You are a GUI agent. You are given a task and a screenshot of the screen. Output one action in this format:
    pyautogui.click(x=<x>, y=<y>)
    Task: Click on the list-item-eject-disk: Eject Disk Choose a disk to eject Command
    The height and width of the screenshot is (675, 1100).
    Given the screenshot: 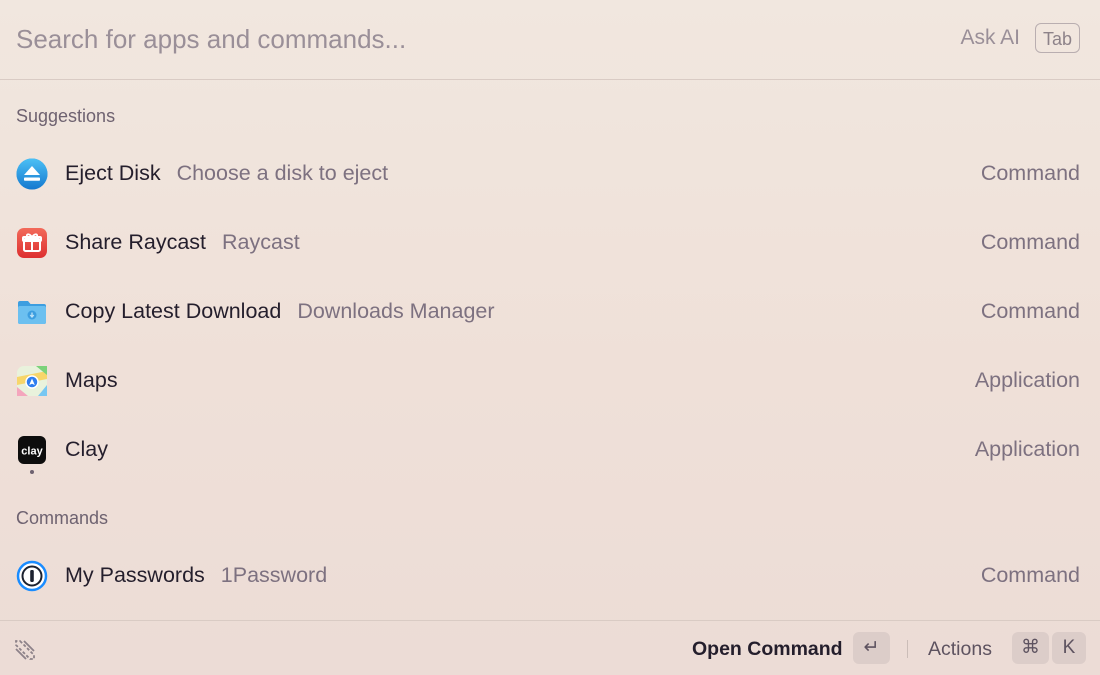 What is the action you would take?
    pyautogui.click(x=550, y=174)
    